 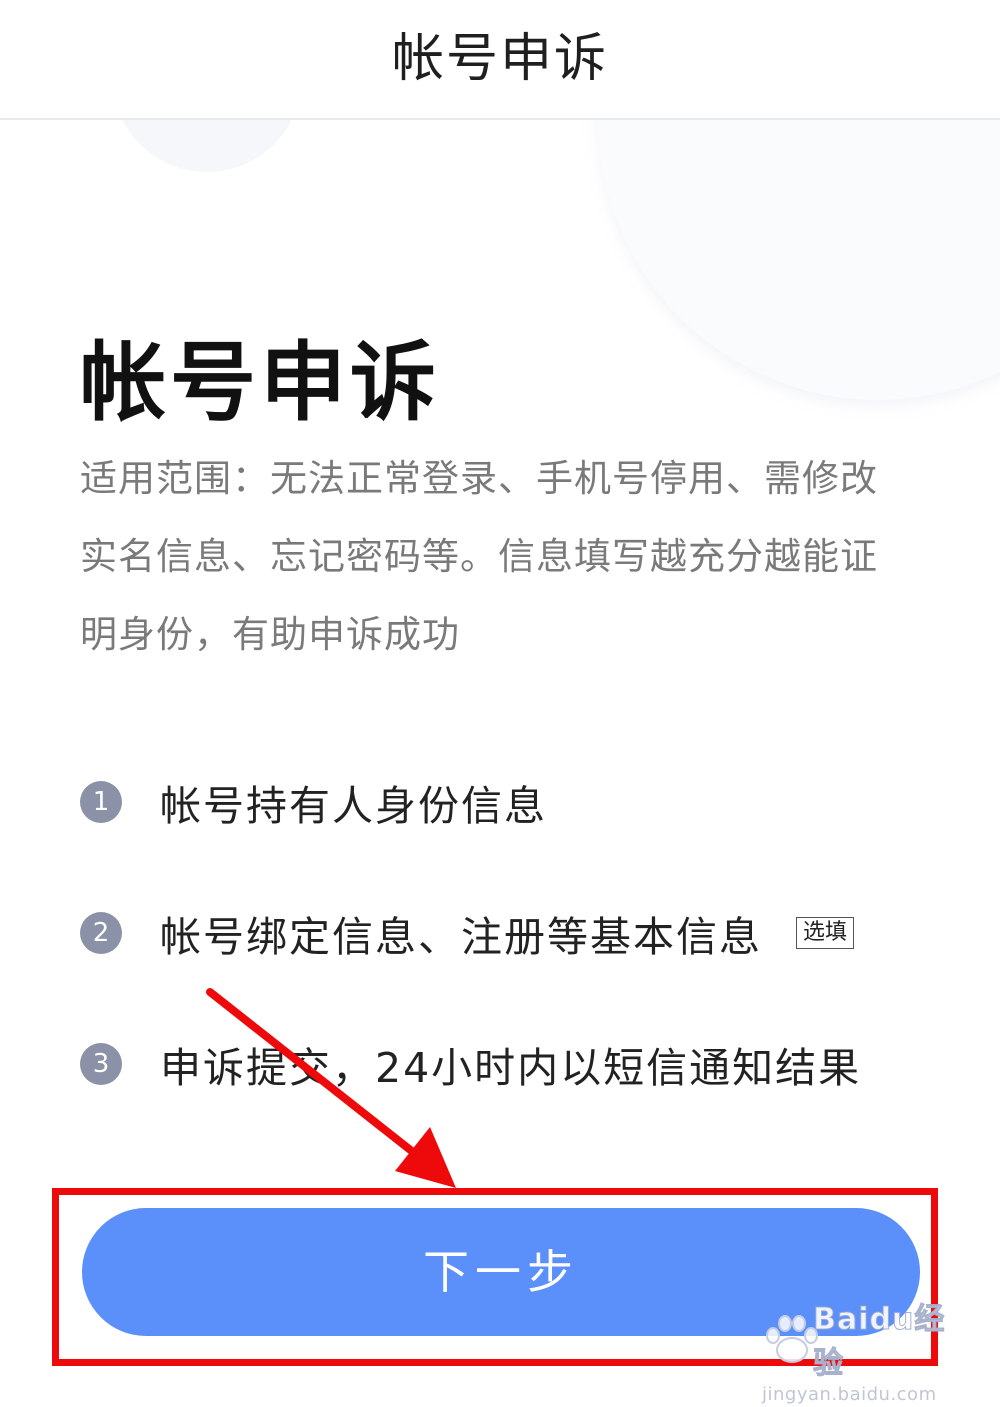 What do you see at coordinates (353, 806) in the screenshot?
I see `step-label: 帐号持有人身份信息` at bounding box center [353, 806].